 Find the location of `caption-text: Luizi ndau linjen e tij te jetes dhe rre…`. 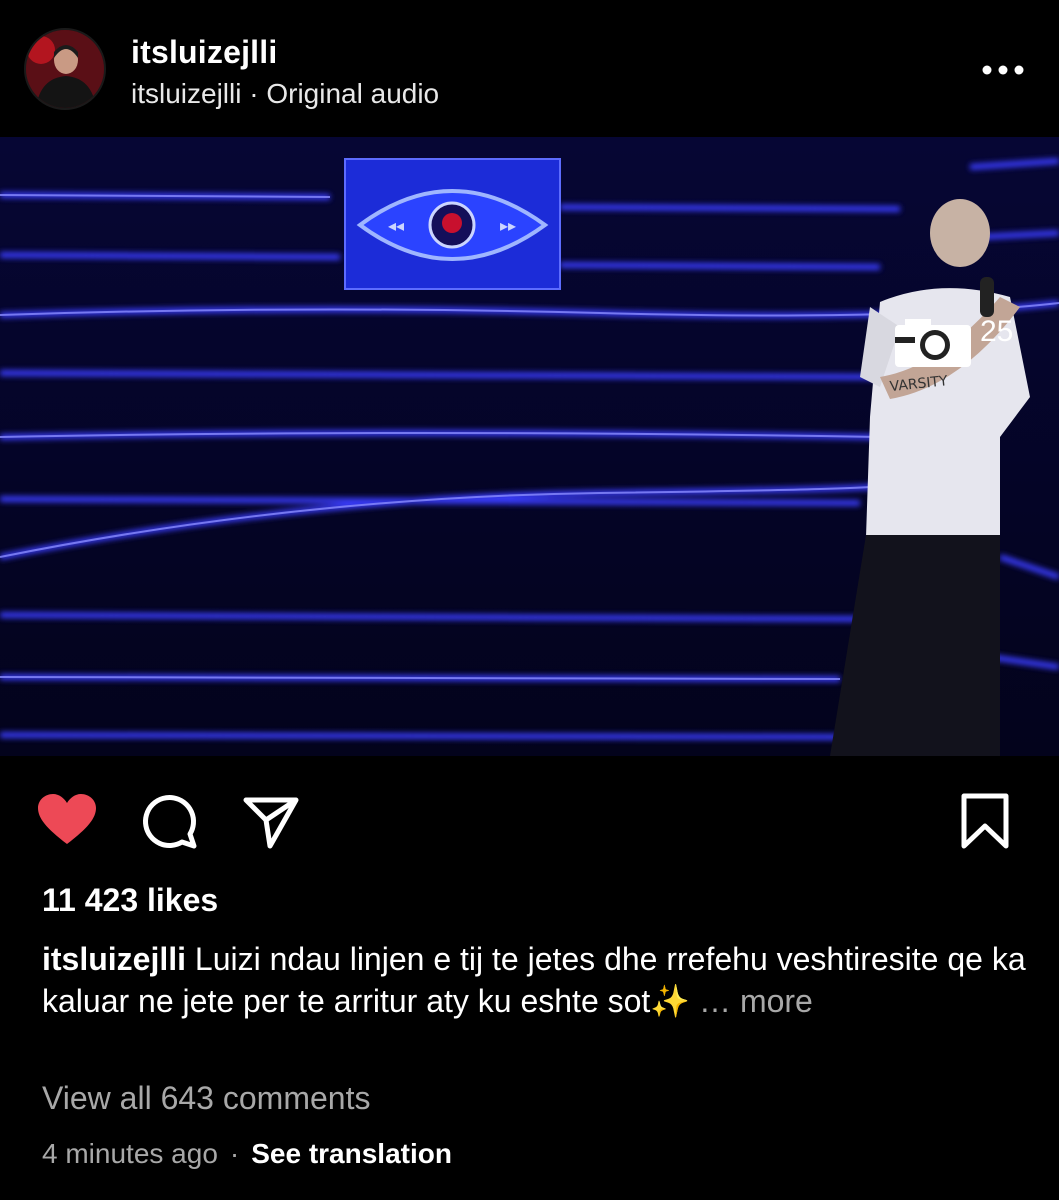

caption-text: Luizi ndau linjen e tij te jetes dhe rre… is located at coordinates (534, 980).